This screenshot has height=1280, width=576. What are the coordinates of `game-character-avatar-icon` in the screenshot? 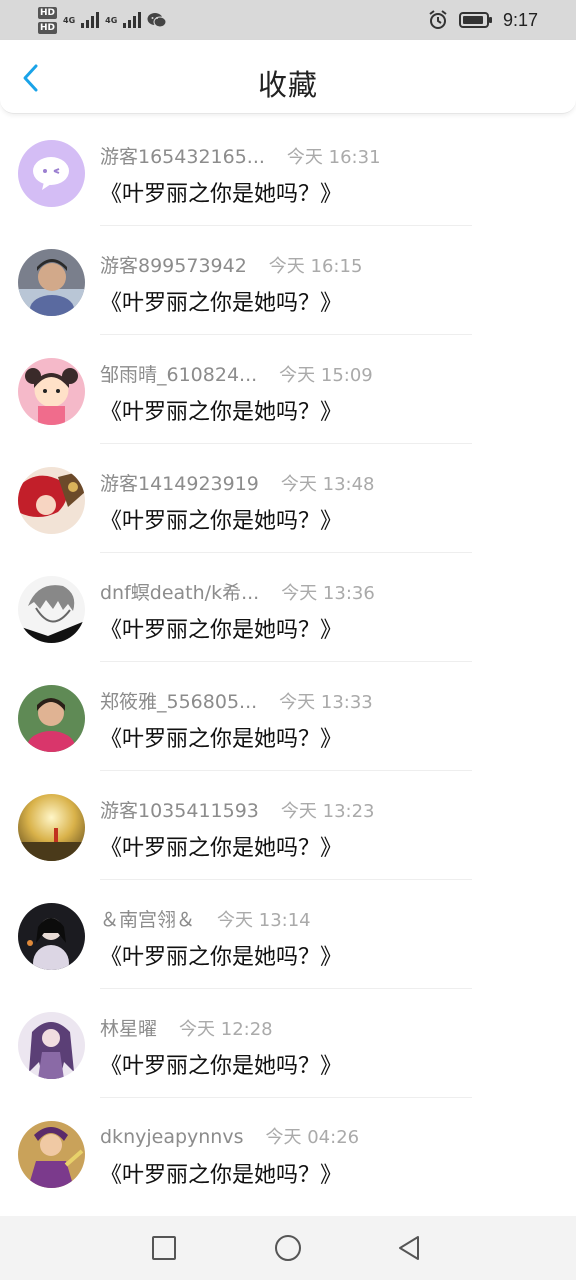 It's located at (51, 1154).